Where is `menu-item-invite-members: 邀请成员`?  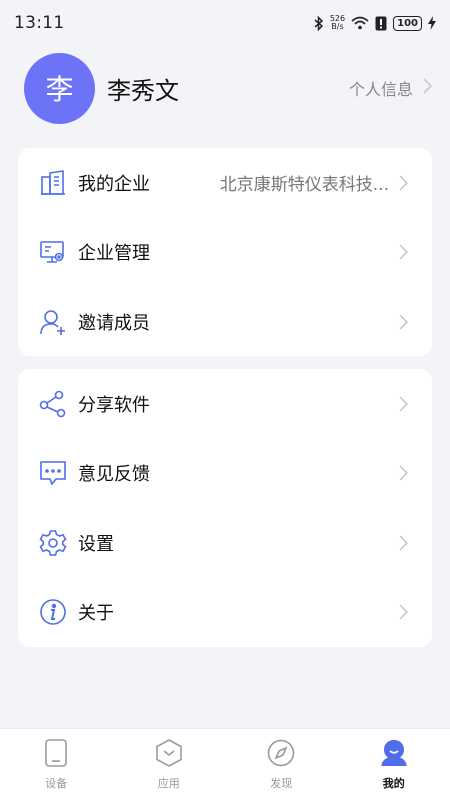
menu-item-invite-members: 邀请成员 is located at coordinates (225, 322).